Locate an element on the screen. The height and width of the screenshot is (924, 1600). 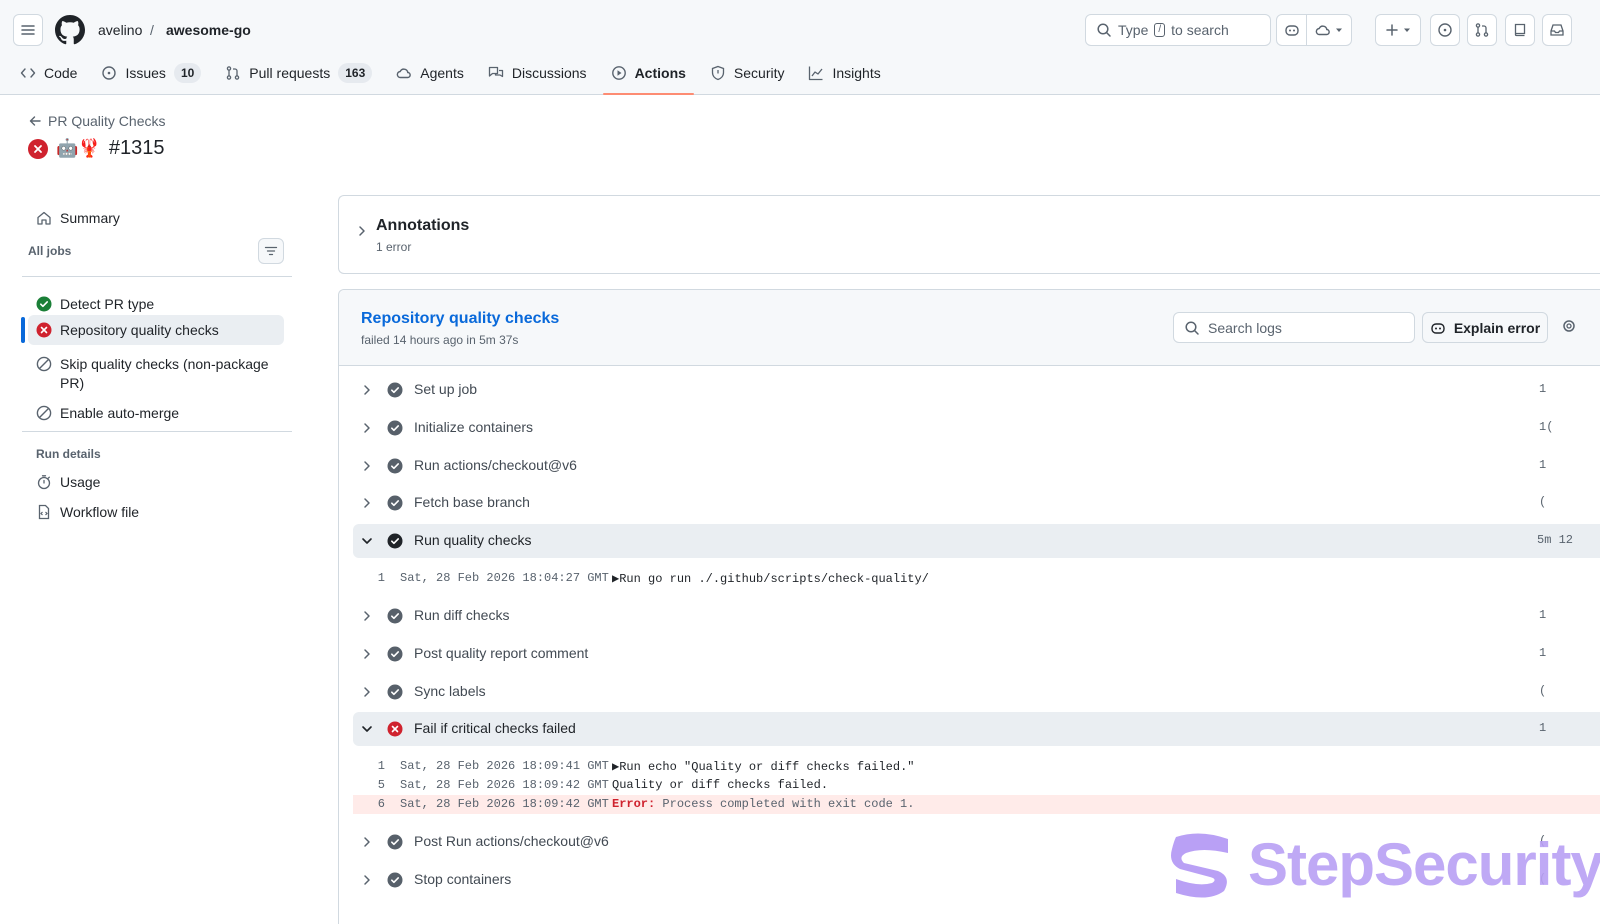
repo-icon is located at coordinates (1520, 30).